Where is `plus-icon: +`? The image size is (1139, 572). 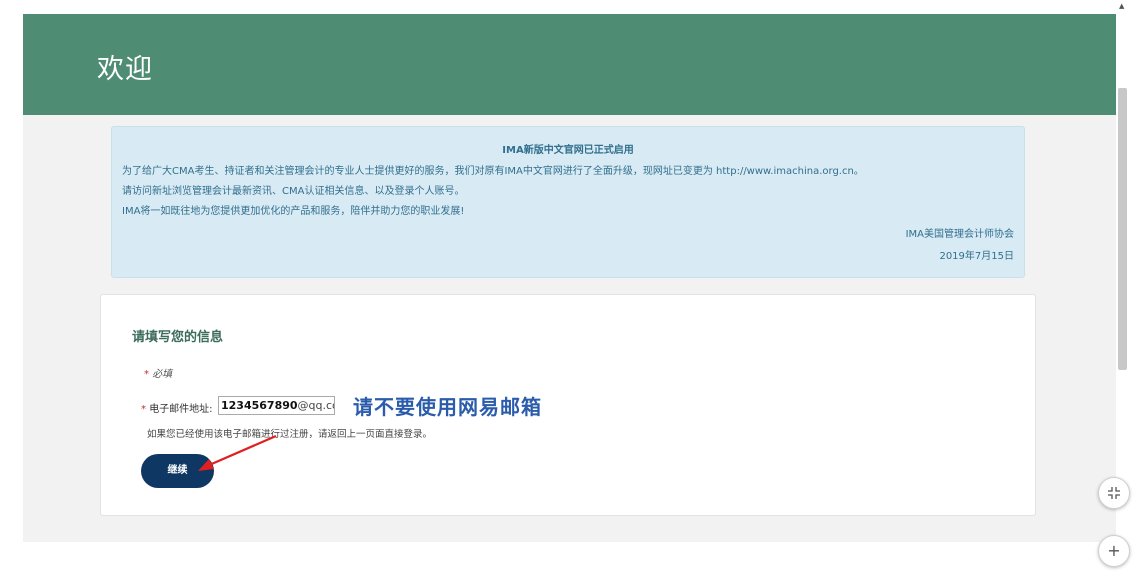
plus-icon: + is located at coordinates (1114, 550).